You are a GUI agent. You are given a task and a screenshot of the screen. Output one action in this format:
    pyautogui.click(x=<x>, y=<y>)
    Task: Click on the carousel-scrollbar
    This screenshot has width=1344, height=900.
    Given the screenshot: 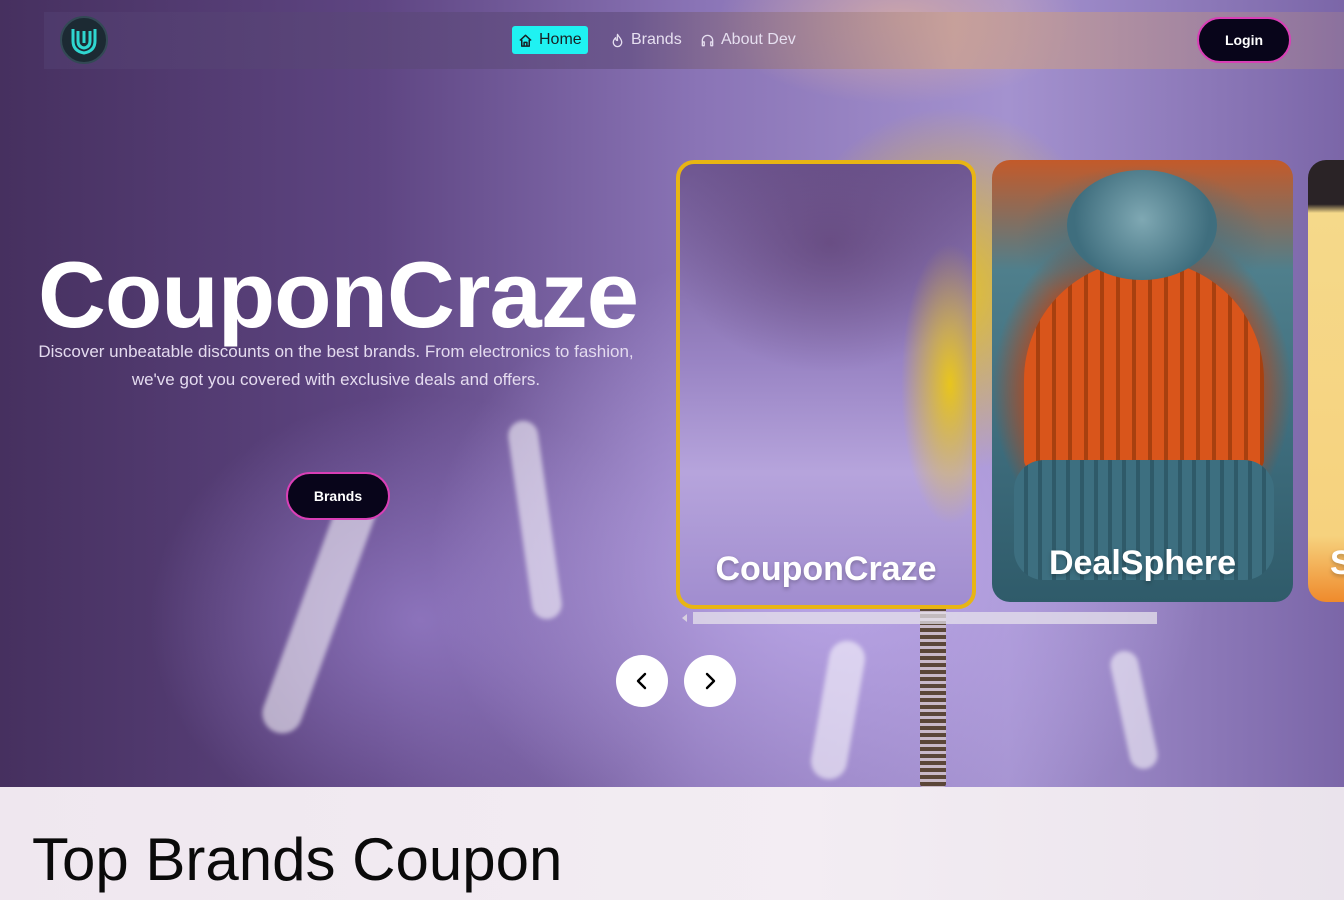 What is the action you would take?
    pyautogui.click(x=921, y=618)
    